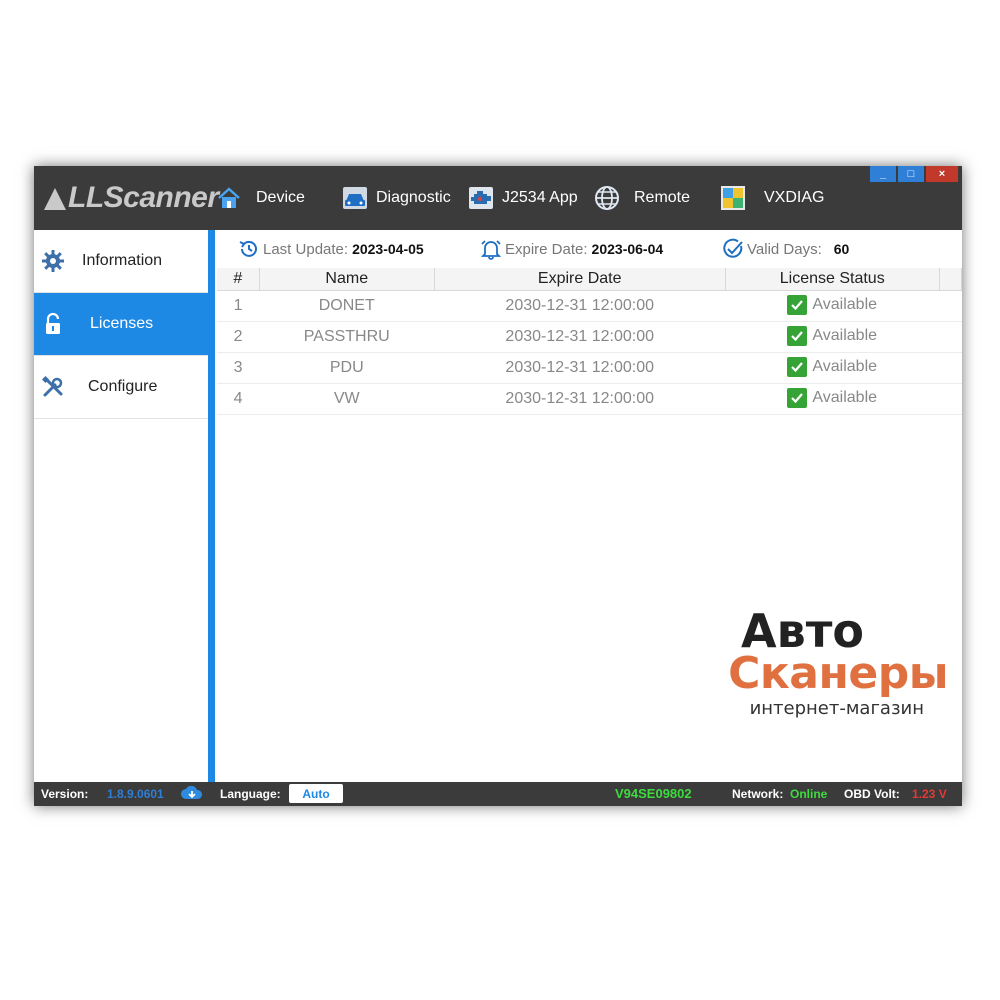 Image resolution: width=1000 pixels, height=1000 pixels. I want to click on valid-days-value: 60, so click(841, 249).